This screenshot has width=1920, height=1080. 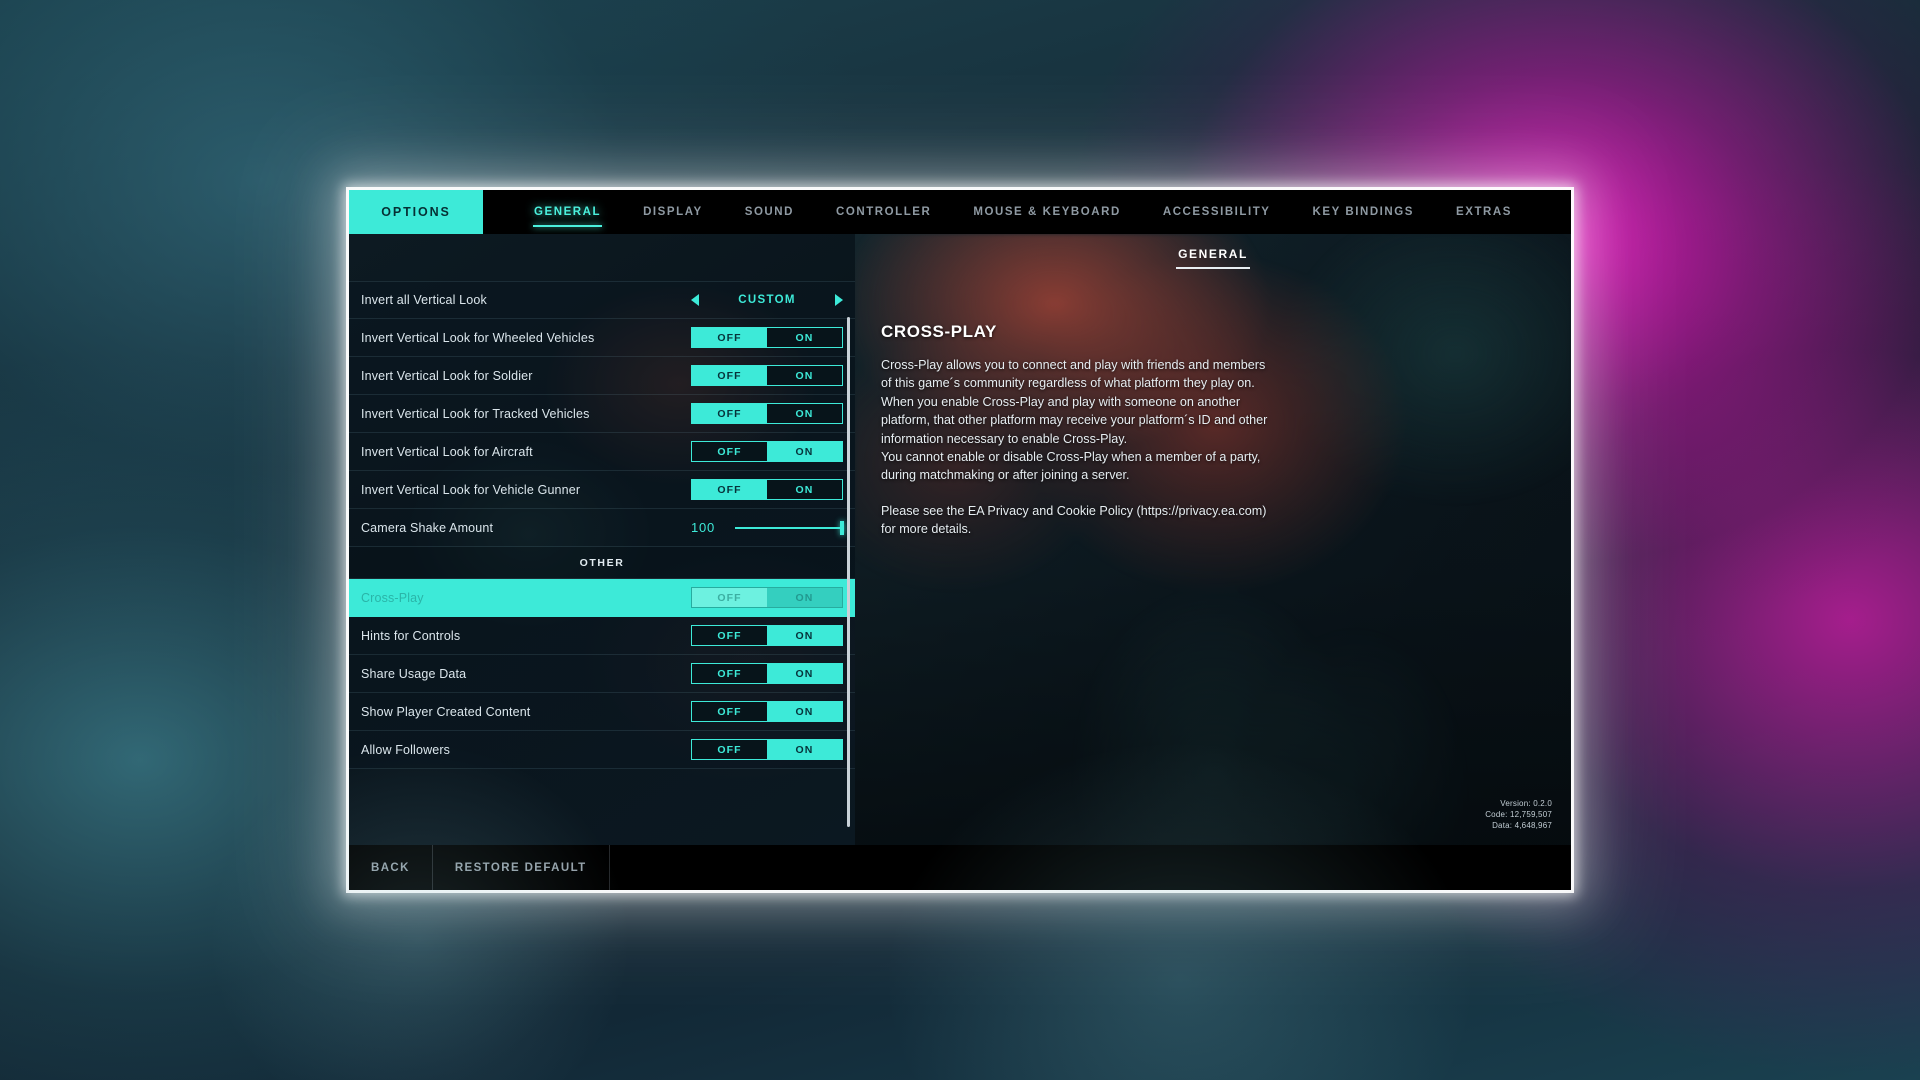 I want to click on setting-label: Invert Vertical Look for Vehicle Gunner, so click(x=471, y=489).